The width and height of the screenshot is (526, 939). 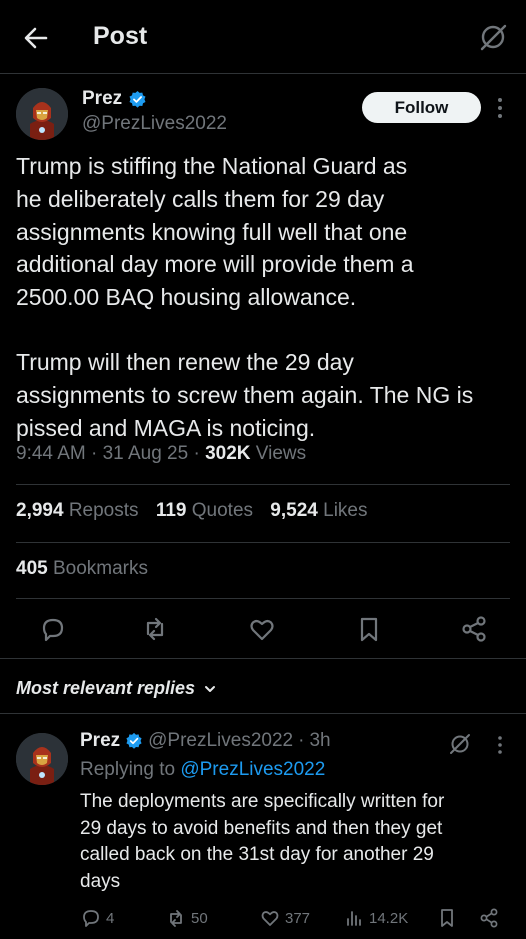 I want to click on reposts-stat: 2,994 Reposts, so click(x=77, y=510).